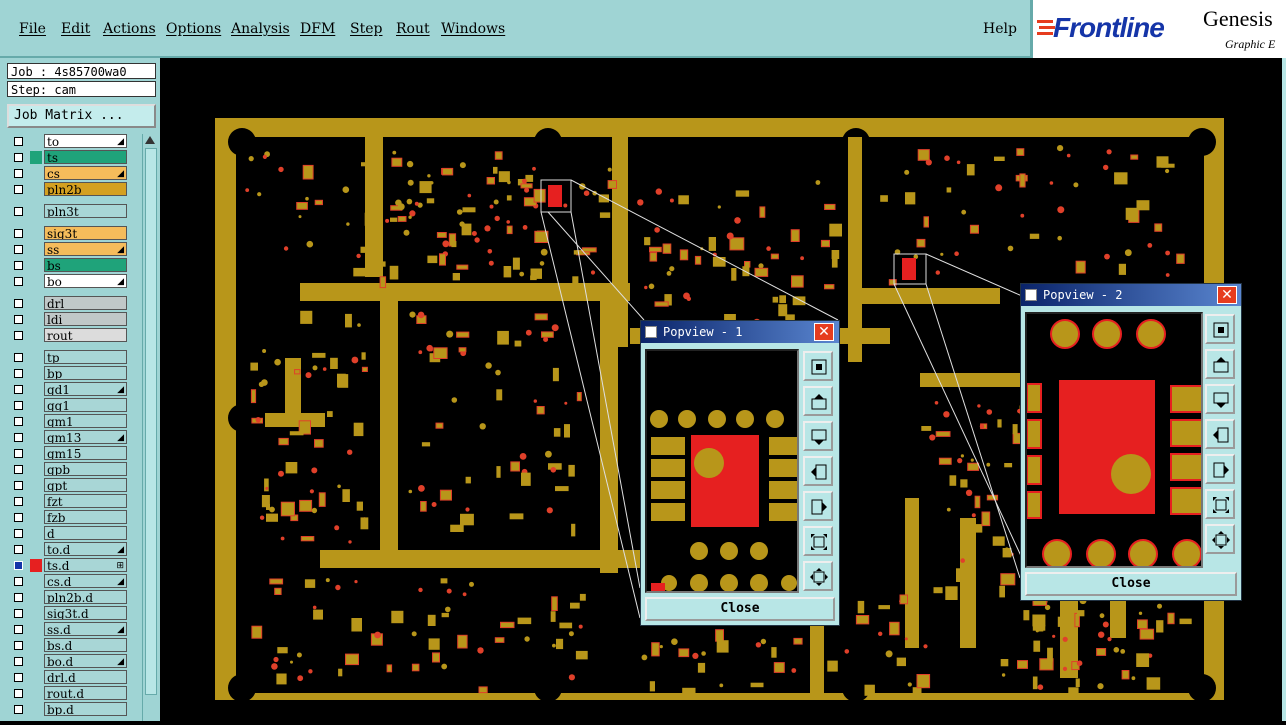  What do you see at coordinates (69, 453) in the screenshot?
I see `layer-row: gm15` at bounding box center [69, 453].